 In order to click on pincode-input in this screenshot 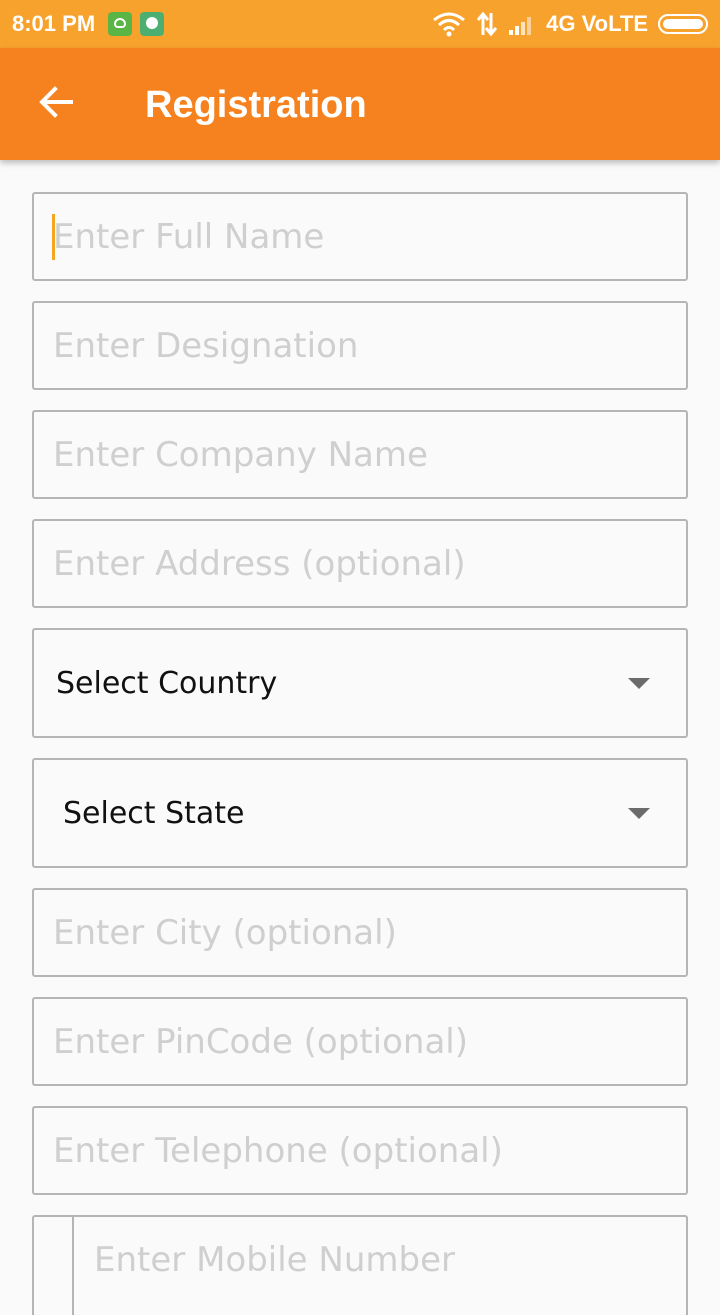, I will do `click(358, 1041)`.